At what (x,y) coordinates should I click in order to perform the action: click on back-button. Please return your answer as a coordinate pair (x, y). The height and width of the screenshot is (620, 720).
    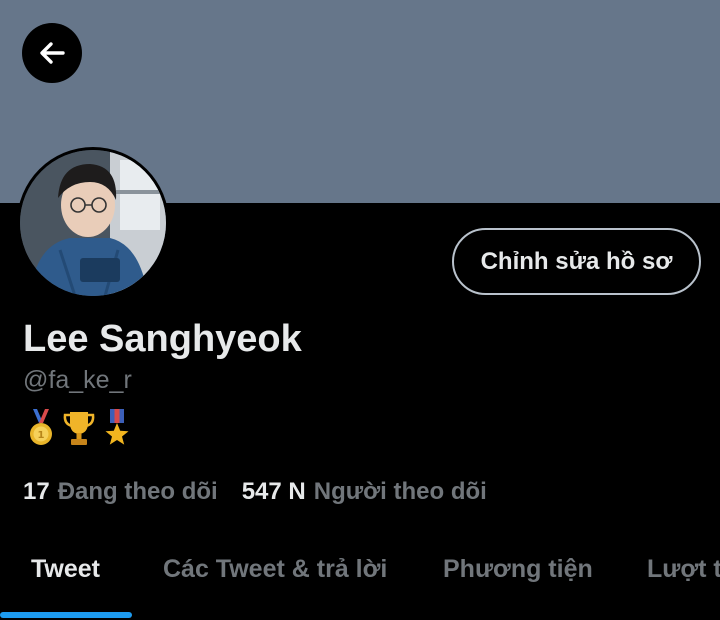
    Looking at the image, I should click on (52, 53).